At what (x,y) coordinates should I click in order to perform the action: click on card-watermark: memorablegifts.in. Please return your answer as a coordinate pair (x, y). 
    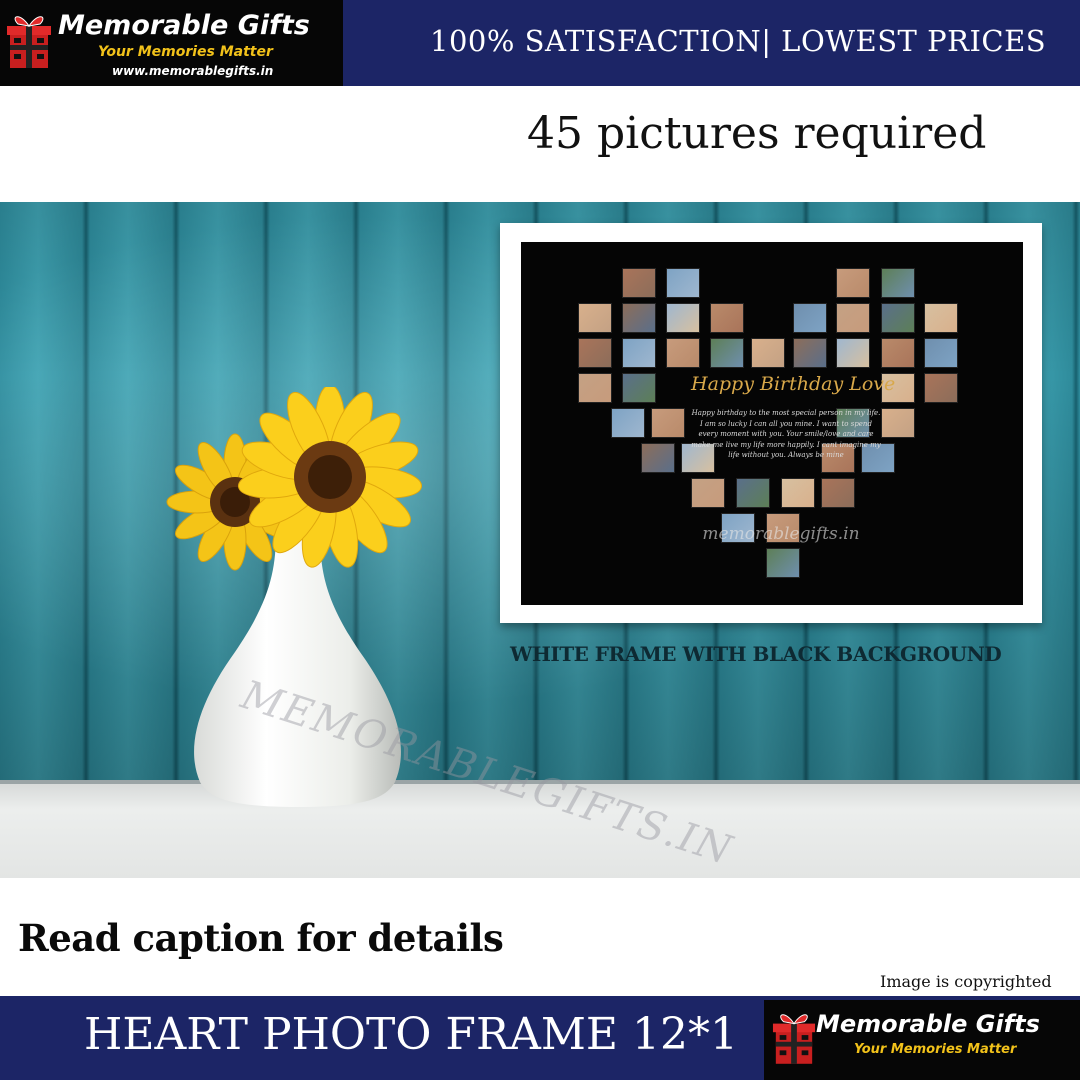
    Looking at the image, I should click on (781, 534).